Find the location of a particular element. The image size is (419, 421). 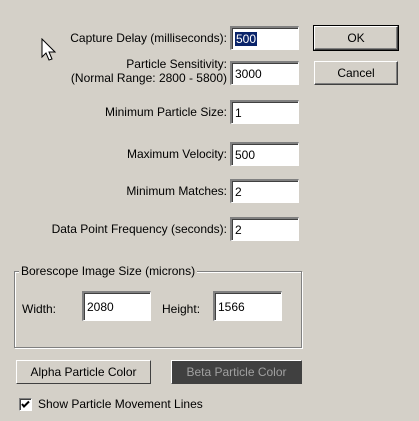

min-matches-label: Minimum Matches: is located at coordinates (176, 191).